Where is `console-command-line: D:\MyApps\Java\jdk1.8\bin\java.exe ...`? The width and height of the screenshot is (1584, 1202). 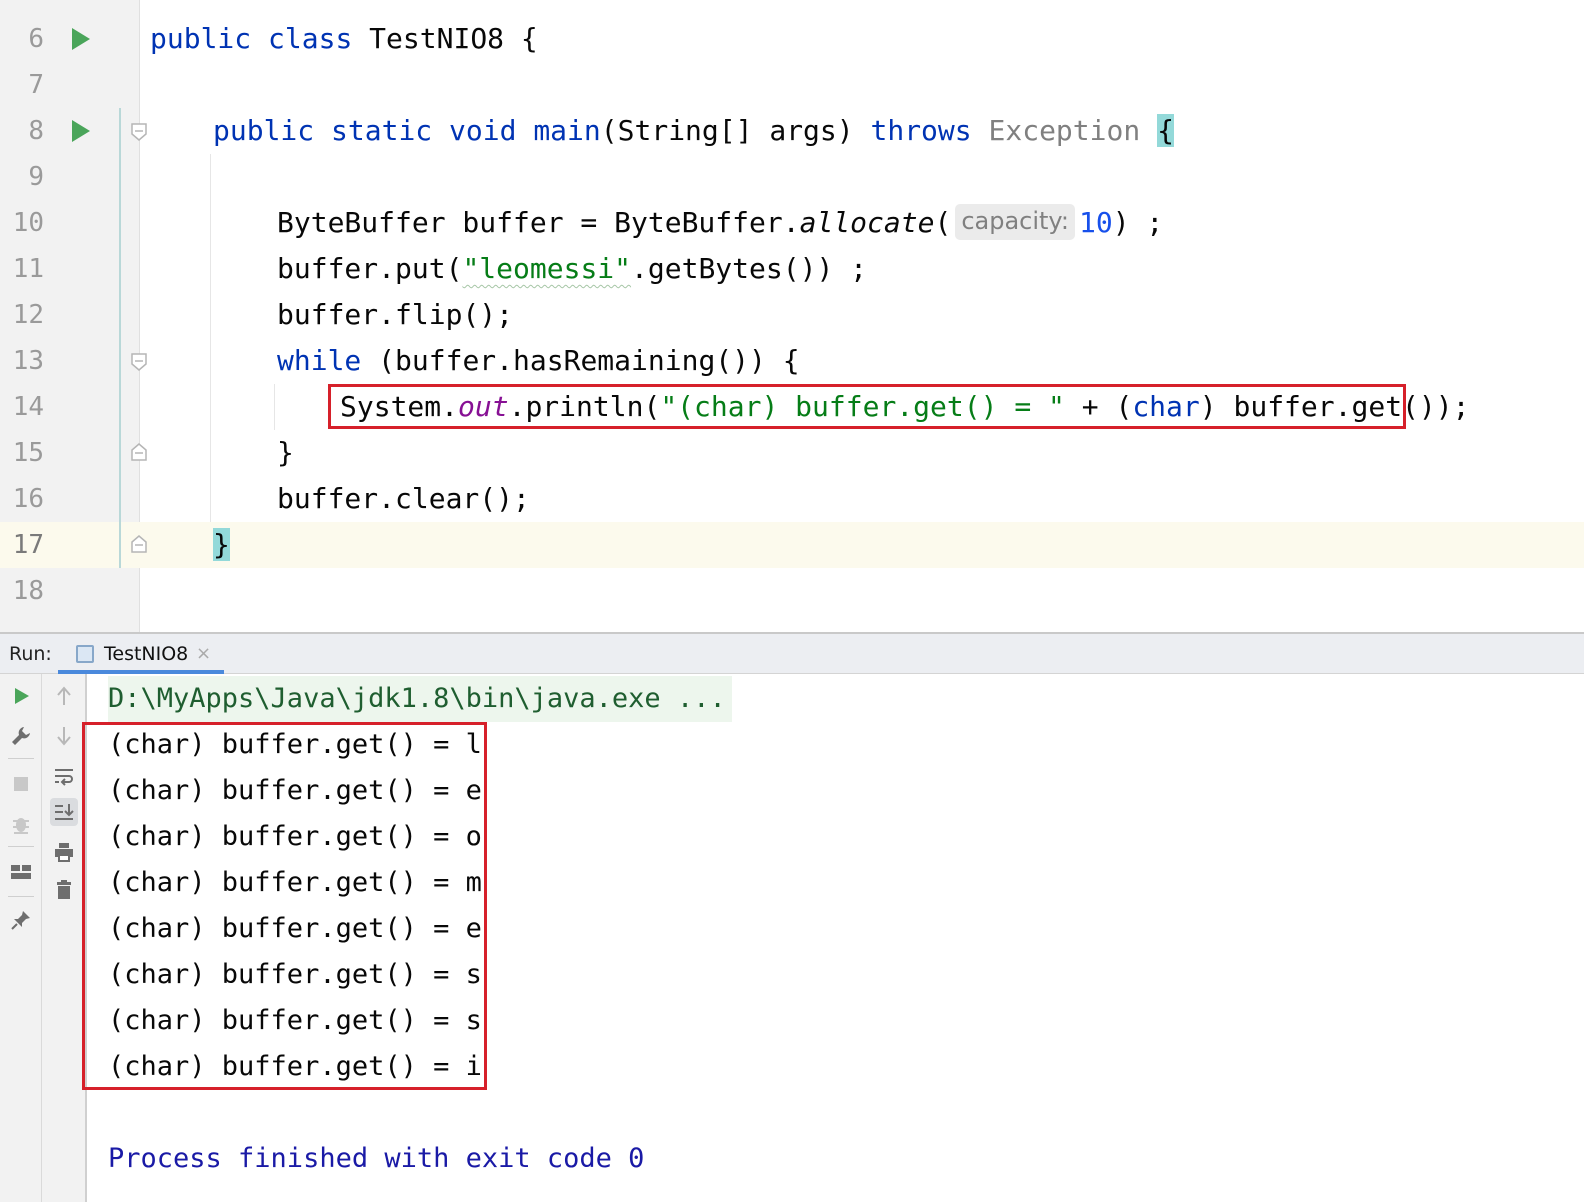 console-command-line: D:\MyApps\Java\jdk1.8\bin\java.exe ... is located at coordinates (420, 699).